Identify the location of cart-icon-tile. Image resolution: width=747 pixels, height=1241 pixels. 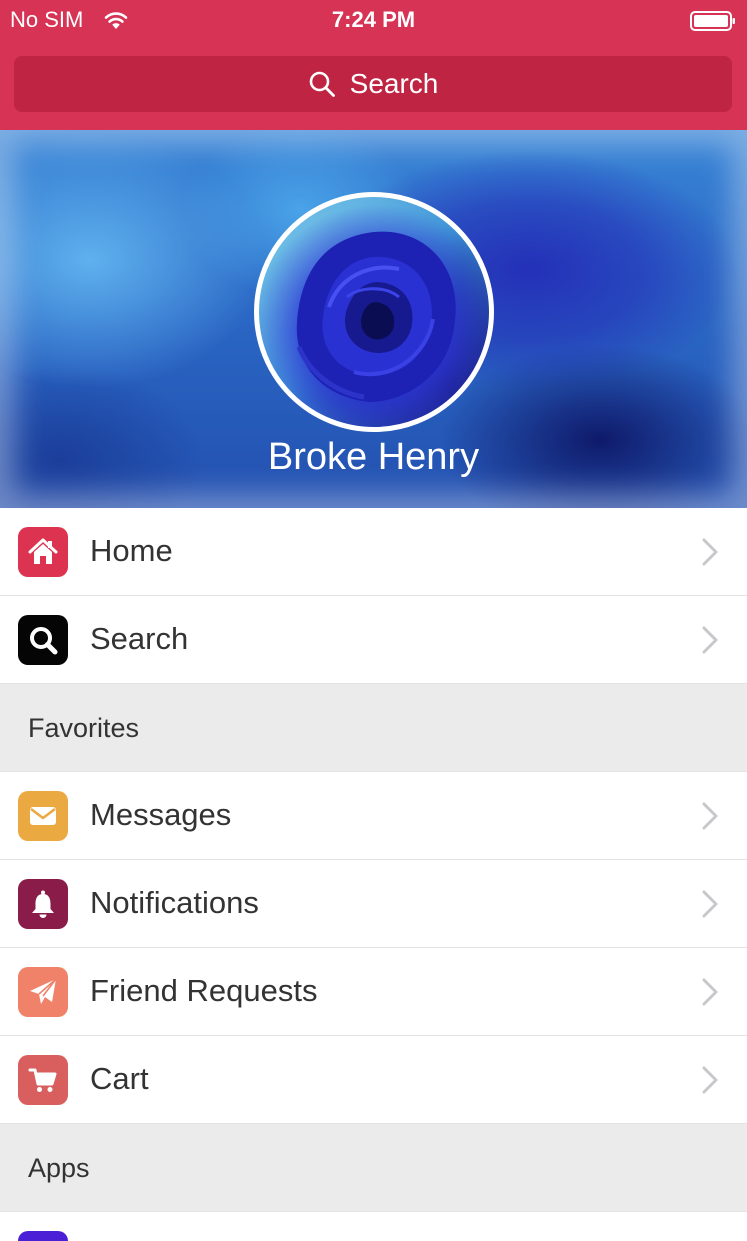
(43, 1080).